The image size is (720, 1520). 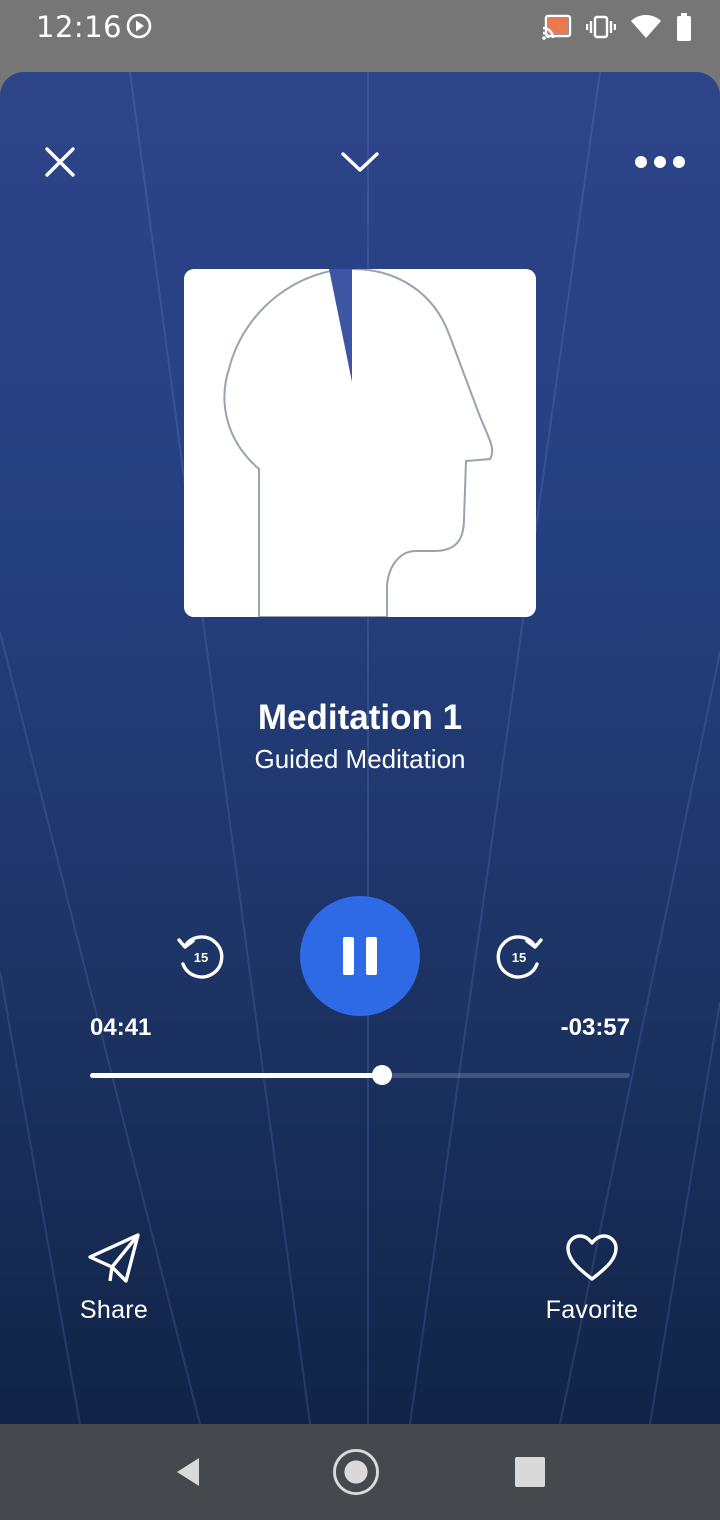 What do you see at coordinates (114, 1310) in the screenshot?
I see `share-label: Share` at bounding box center [114, 1310].